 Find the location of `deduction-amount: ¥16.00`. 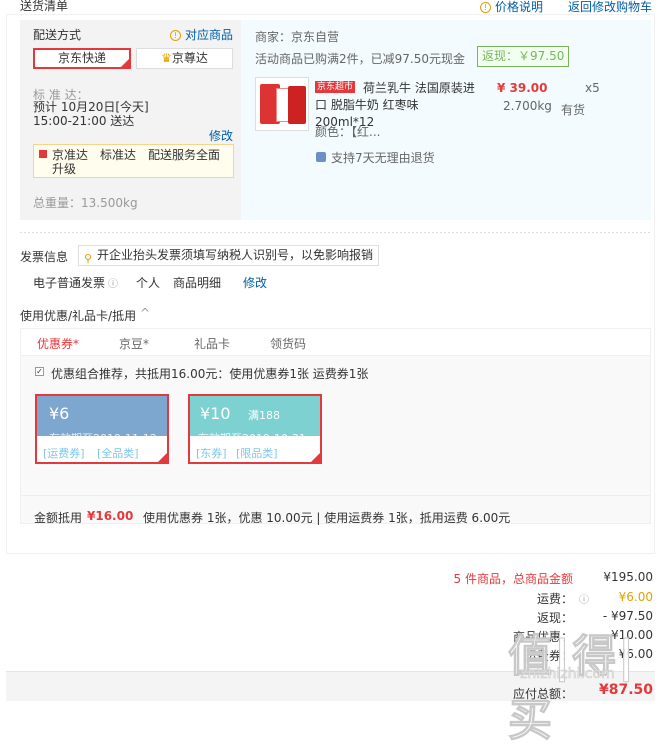

deduction-amount: ¥16.00 is located at coordinates (110, 516).